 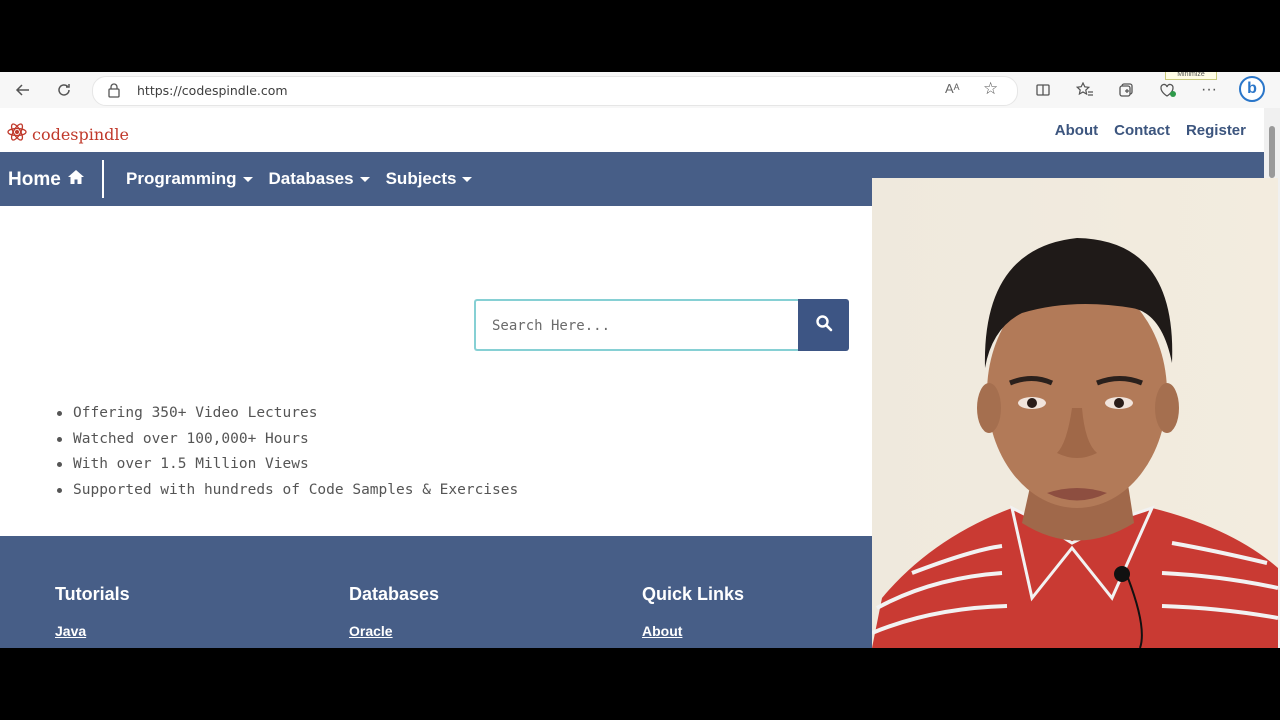 What do you see at coordinates (1272, 152) in the screenshot?
I see `scroll-thumb` at bounding box center [1272, 152].